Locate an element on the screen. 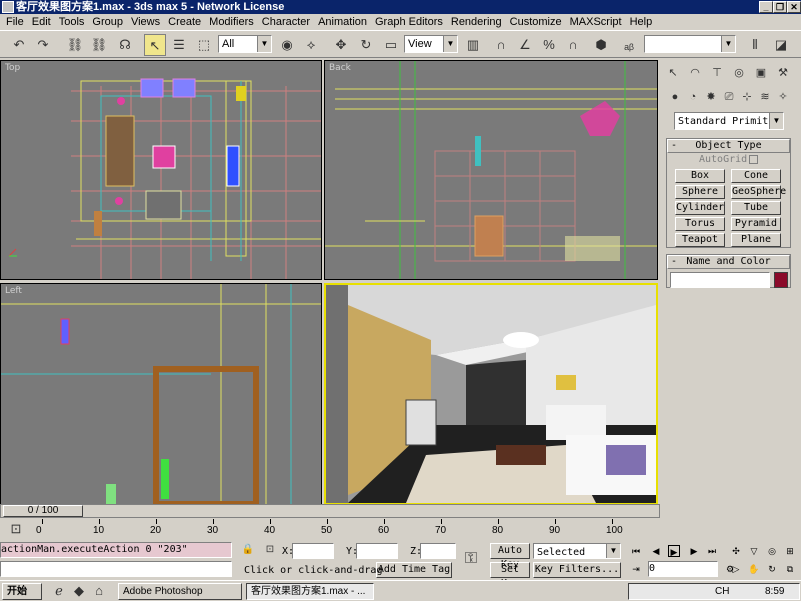 This screenshot has width=801, height=601. category-dropdown: Standard Primitiv ▼ is located at coordinates (729, 121).